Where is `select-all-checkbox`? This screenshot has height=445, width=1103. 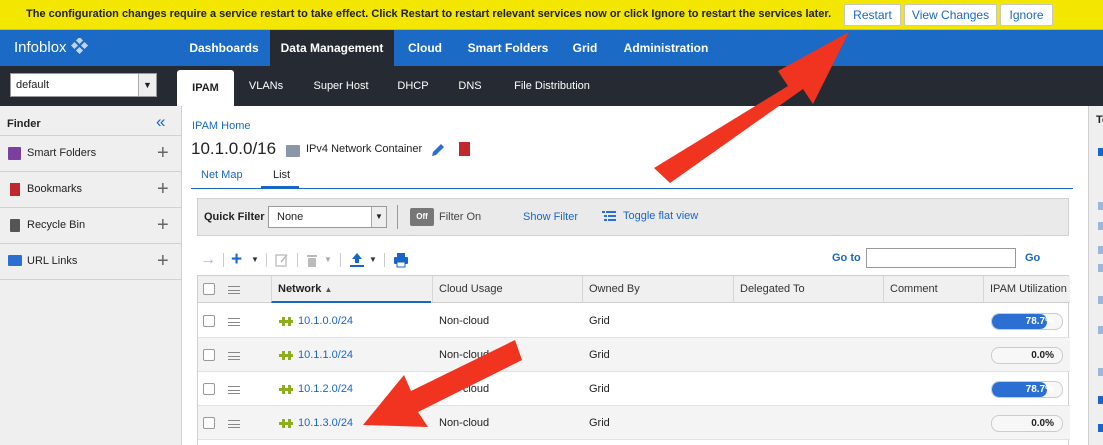
select-all-checkbox is located at coordinates (209, 289).